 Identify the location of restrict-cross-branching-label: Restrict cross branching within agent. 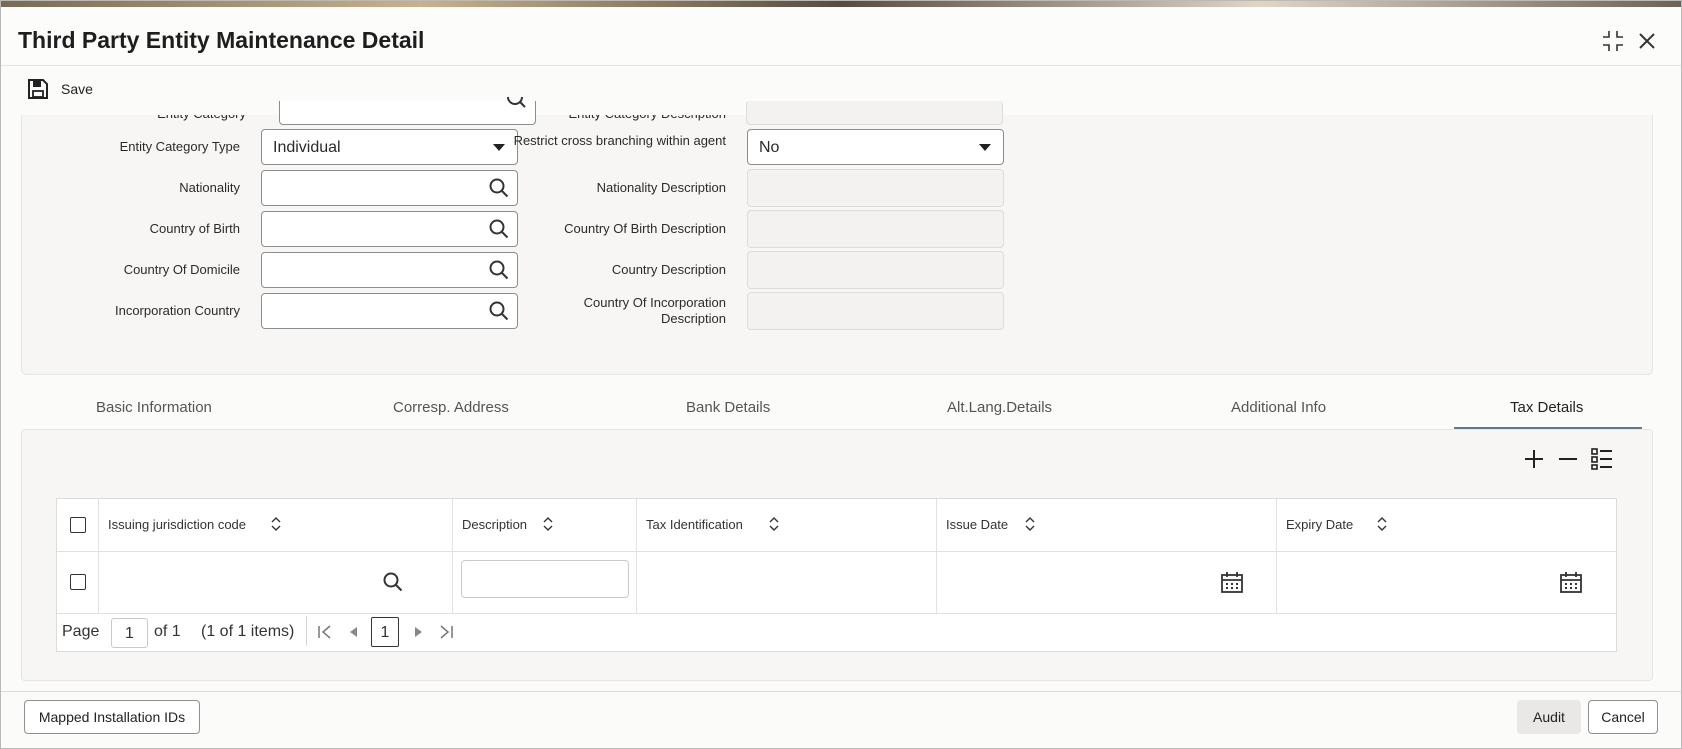
(619, 140).